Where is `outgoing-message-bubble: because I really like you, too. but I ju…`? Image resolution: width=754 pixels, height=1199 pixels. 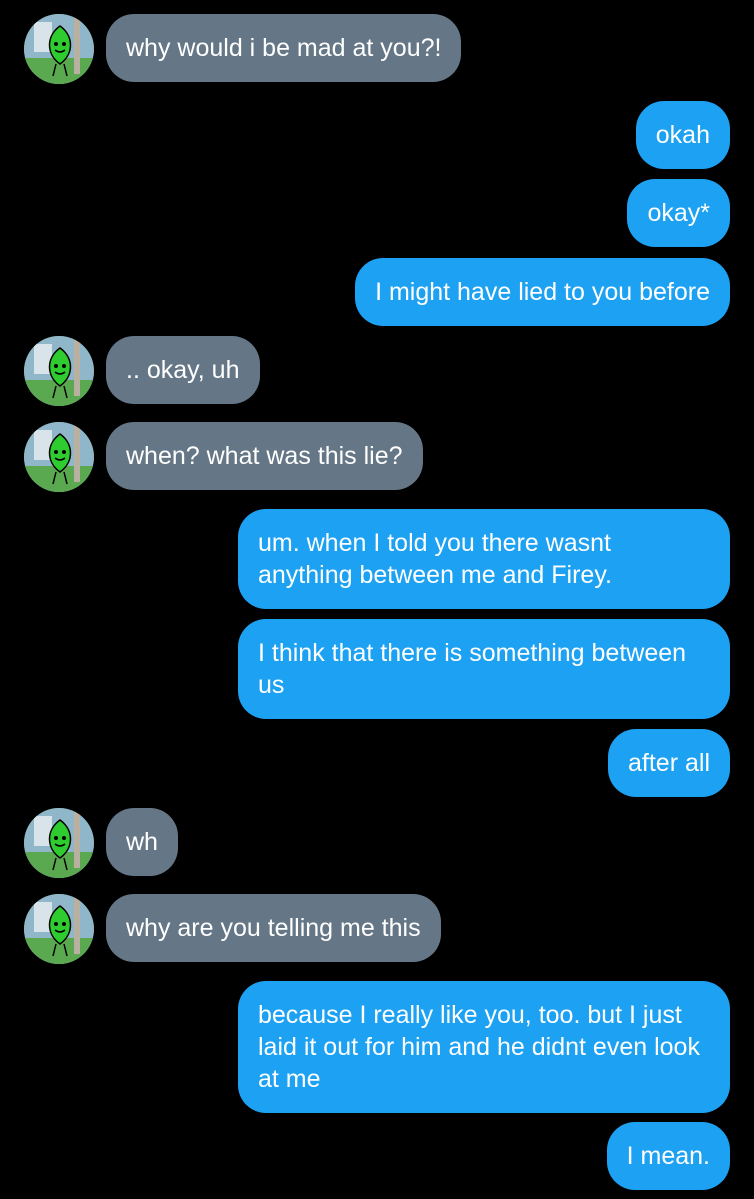
outgoing-message-bubble: because I really like you, too. but I ju… is located at coordinates (484, 1047).